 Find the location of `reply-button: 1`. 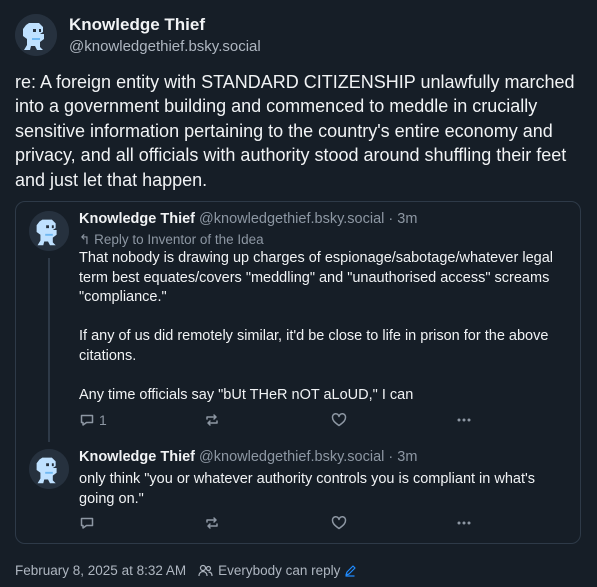

reply-button: 1 is located at coordinates (93, 420).